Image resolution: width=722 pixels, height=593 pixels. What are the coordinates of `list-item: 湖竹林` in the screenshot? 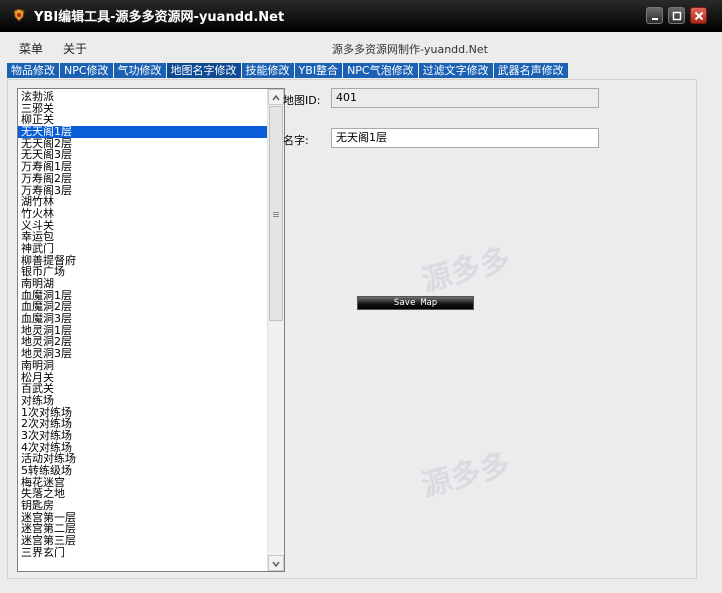 It's located at (142, 202).